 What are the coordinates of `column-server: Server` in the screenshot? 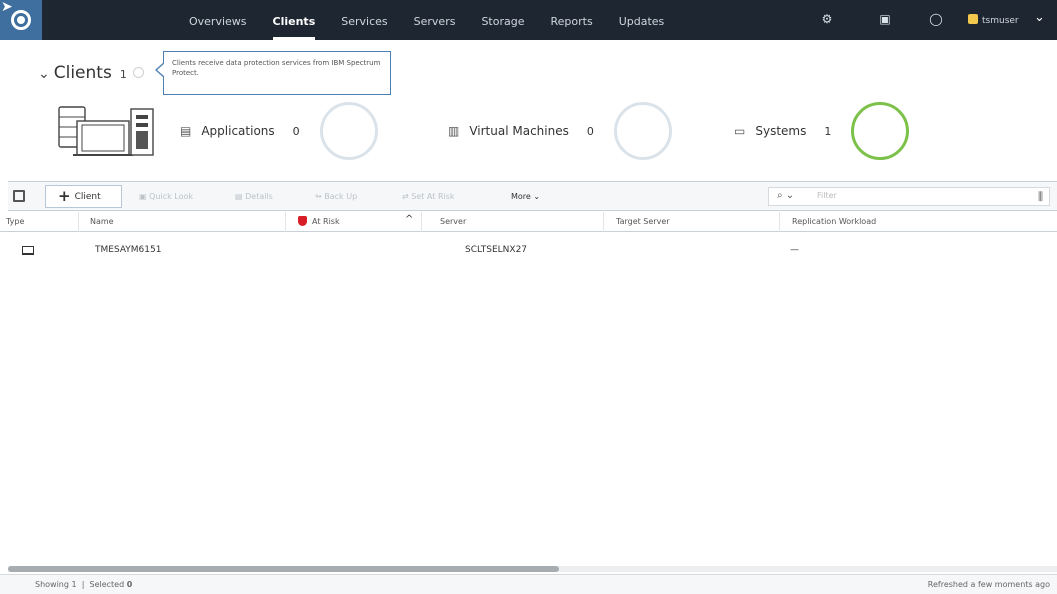 It's located at (519, 222).